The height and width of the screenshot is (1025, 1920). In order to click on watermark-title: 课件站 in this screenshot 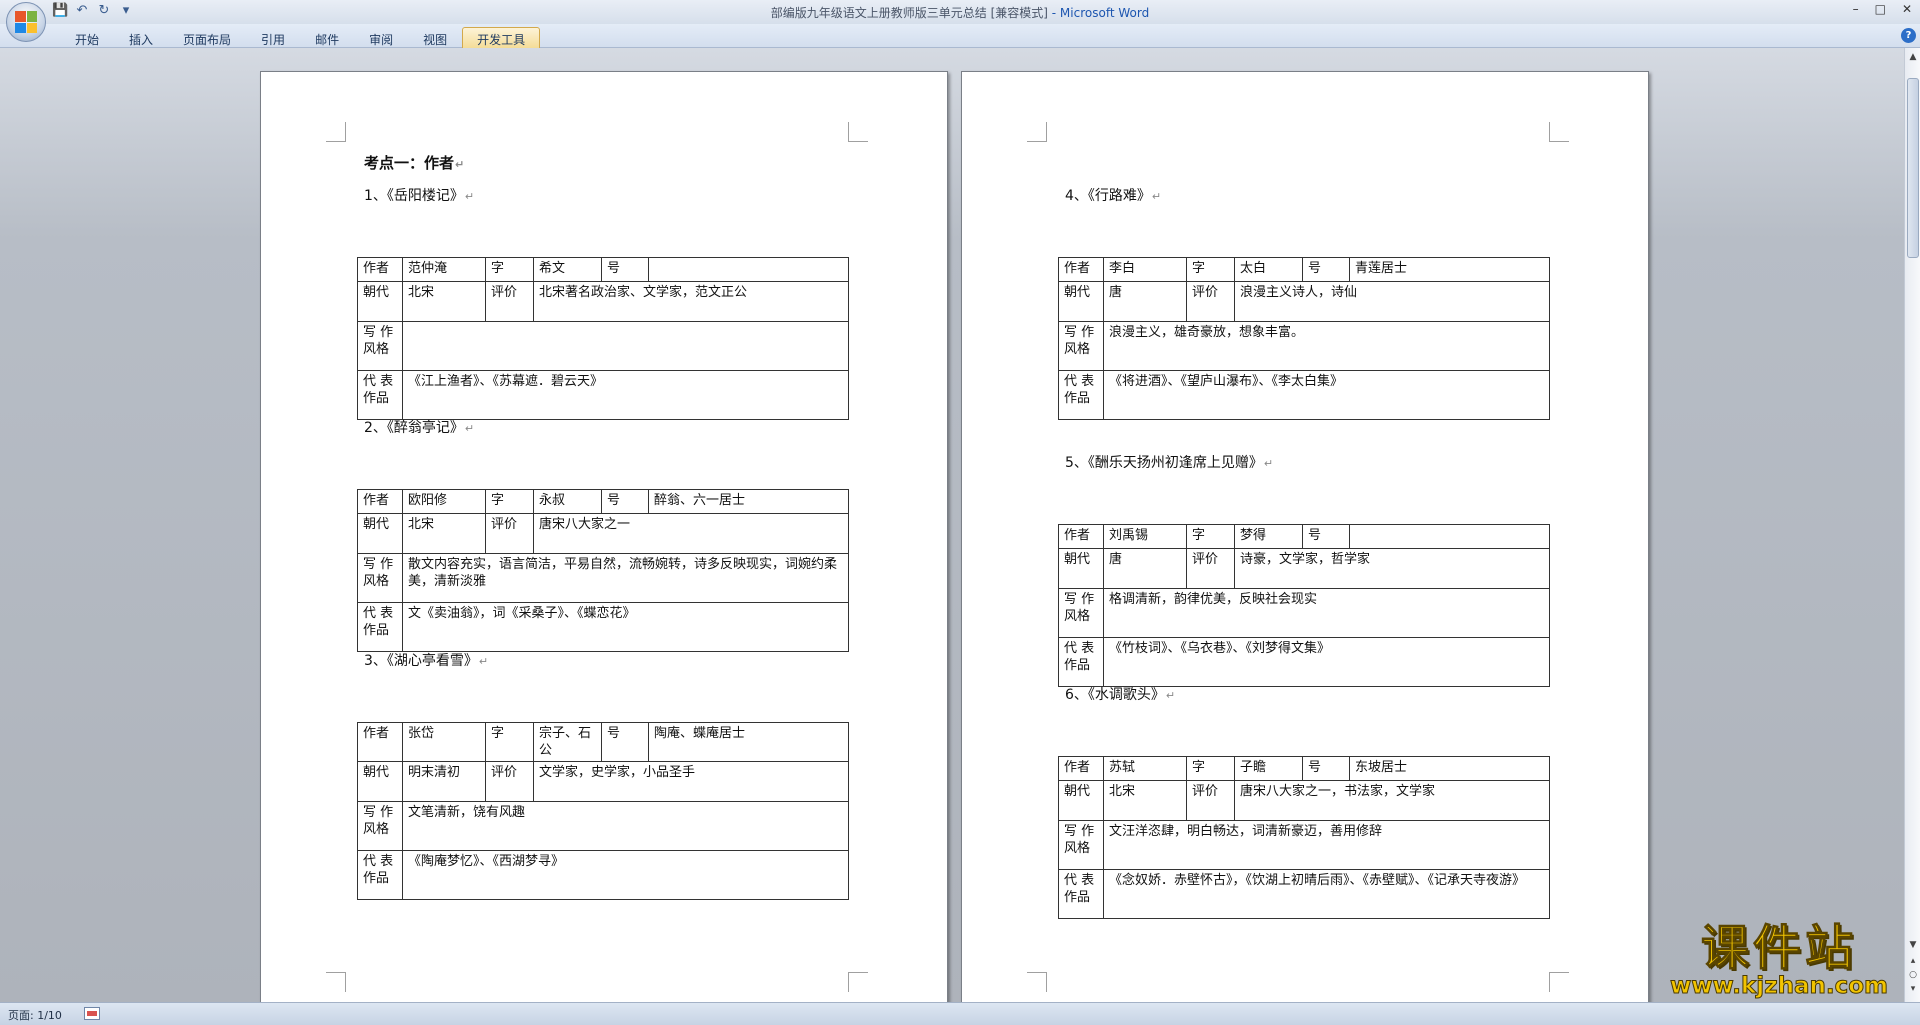, I will do `click(1778, 948)`.